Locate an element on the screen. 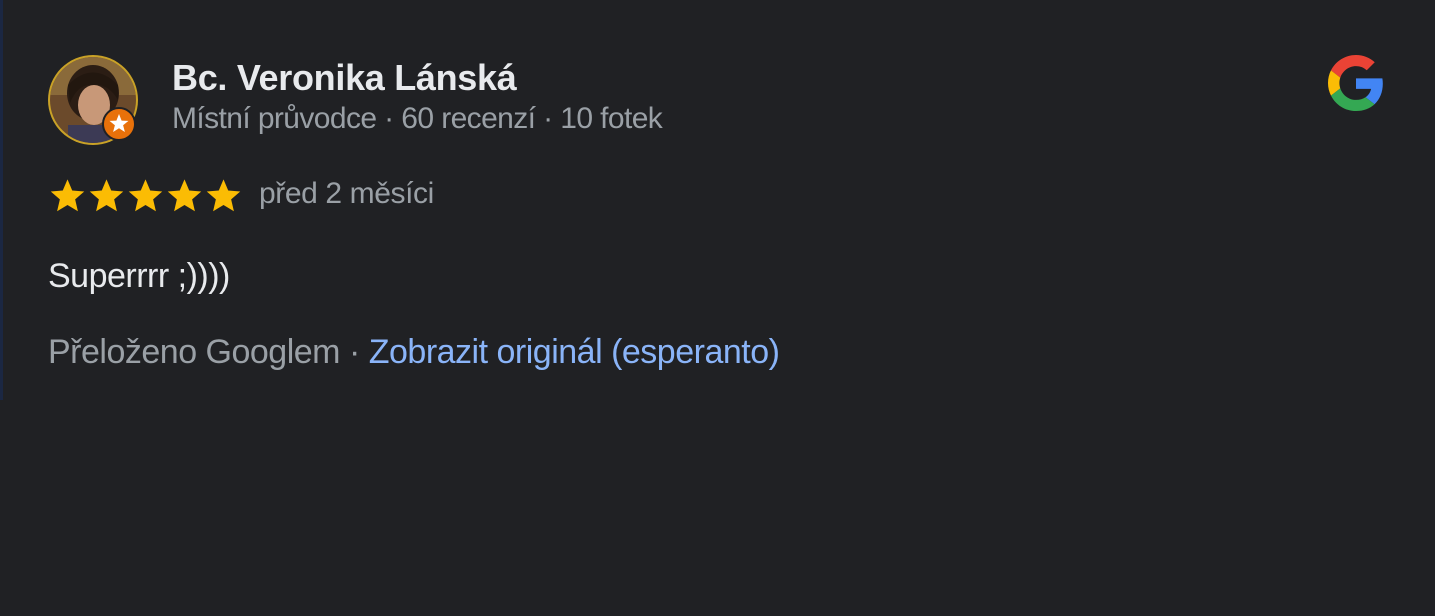 The height and width of the screenshot is (616, 1435). review-date: před 2 měsíci is located at coordinates (346, 193).